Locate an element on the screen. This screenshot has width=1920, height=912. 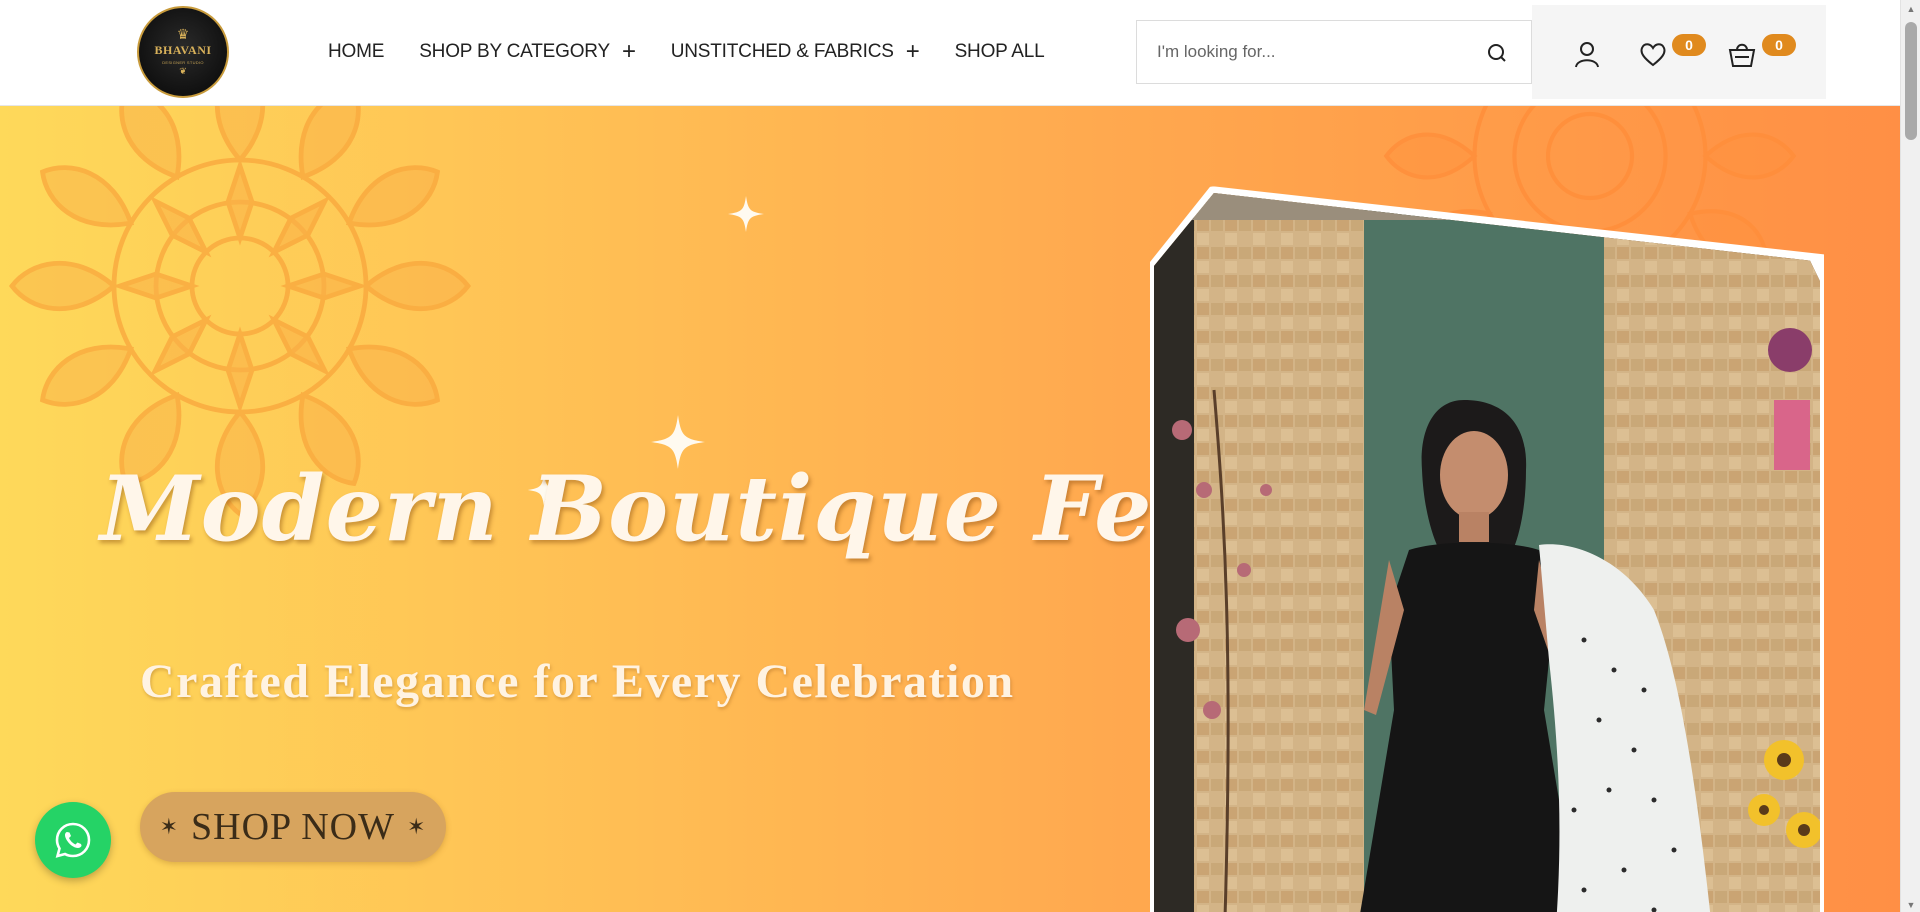
nav-item-label: SHOP ALL is located at coordinates (999, 51).